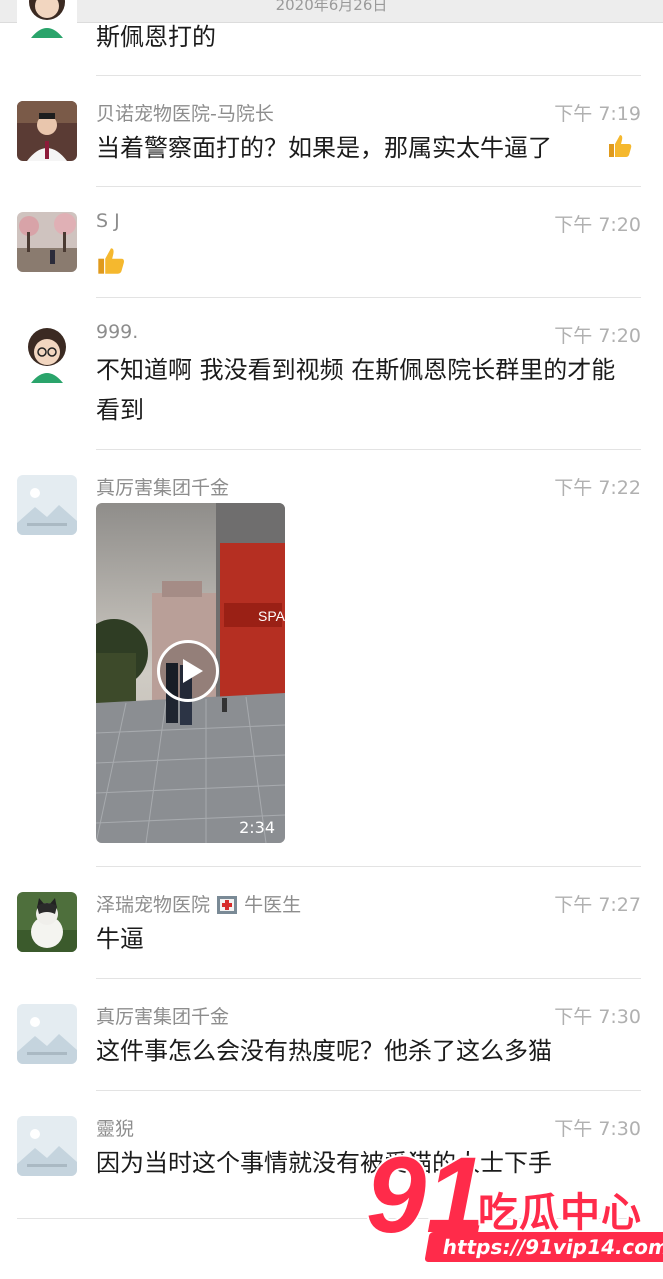 The image size is (663, 1279). What do you see at coordinates (331, 7) in the screenshot?
I see `date-label: 2020年6月26日` at bounding box center [331, 7].